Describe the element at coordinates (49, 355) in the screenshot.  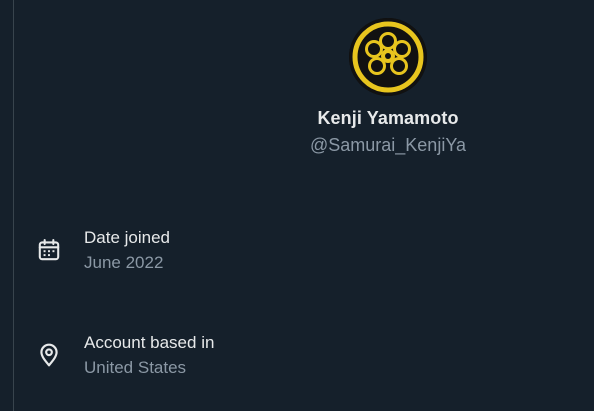
I see `location-pin-icon` at that location.